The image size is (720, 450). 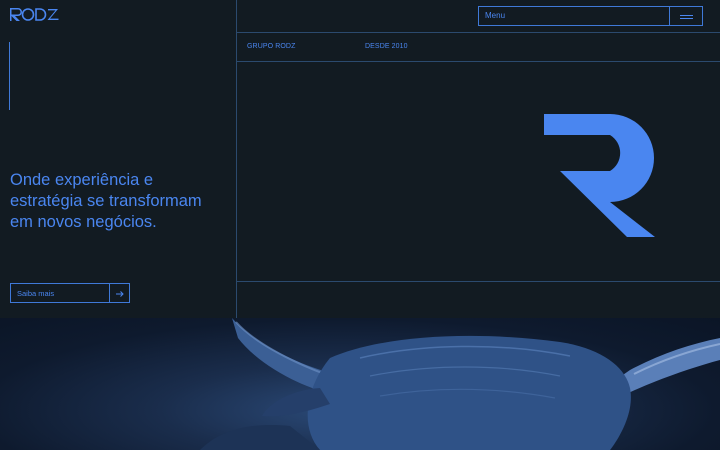 What do you see at coordinates (478, 61) in the screenshot?
I see `meta-divider` at bounding box center [478, 61].